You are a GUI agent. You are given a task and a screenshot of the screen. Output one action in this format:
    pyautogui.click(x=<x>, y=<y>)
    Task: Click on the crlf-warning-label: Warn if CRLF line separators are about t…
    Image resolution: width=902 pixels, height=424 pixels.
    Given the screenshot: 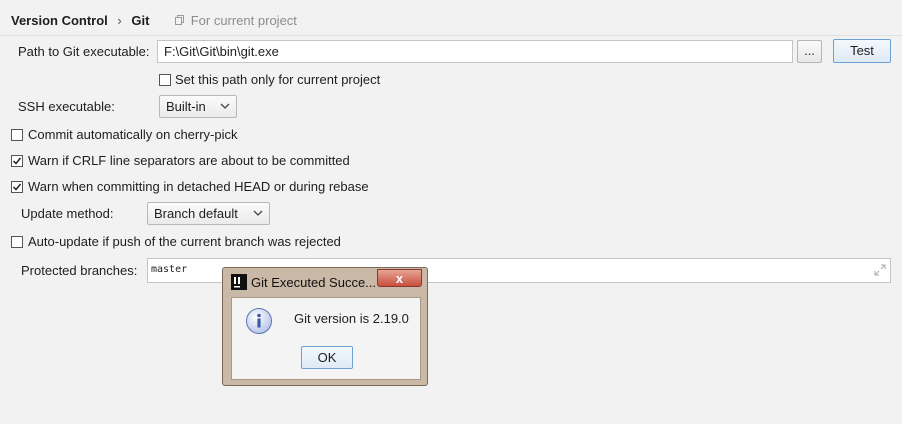 What is the action you would take?
    pyautogui.click(x=189, y=160)
    